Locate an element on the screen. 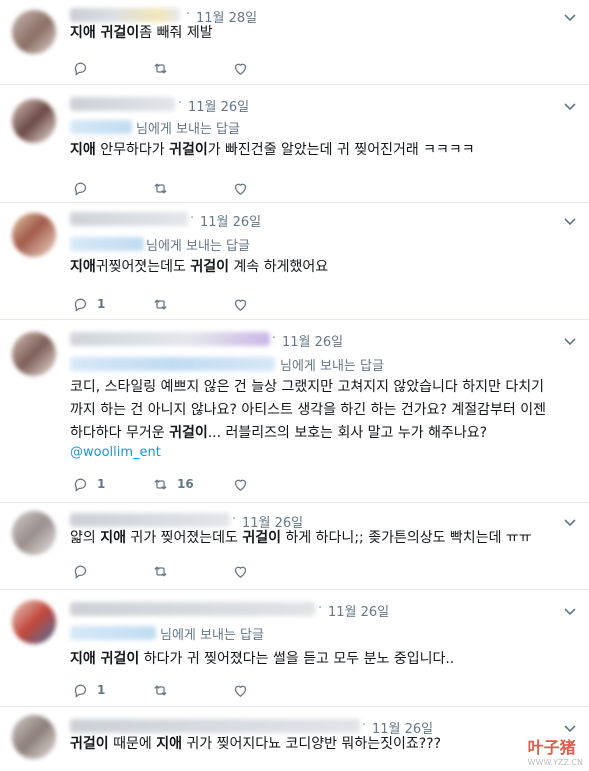  retweet-count: 16 is located at coordinates (185, 484).